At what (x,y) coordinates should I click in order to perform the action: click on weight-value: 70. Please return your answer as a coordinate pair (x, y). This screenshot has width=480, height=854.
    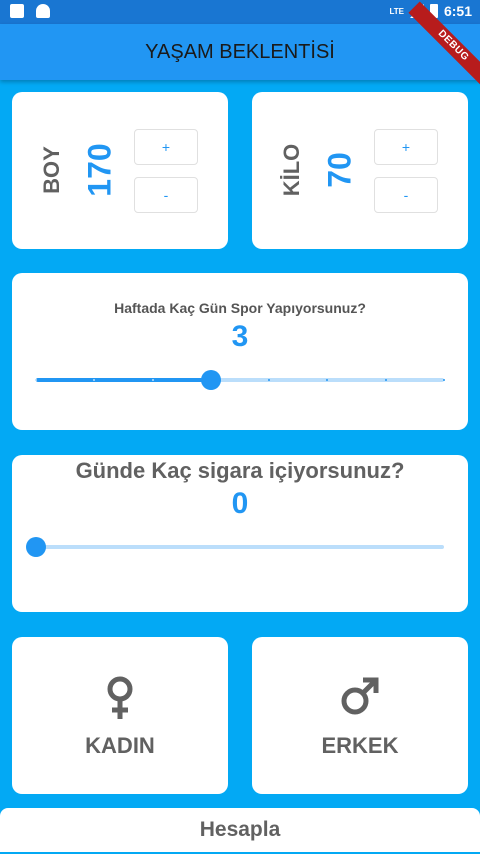
    Looking at the image, I should click on (339, 170).